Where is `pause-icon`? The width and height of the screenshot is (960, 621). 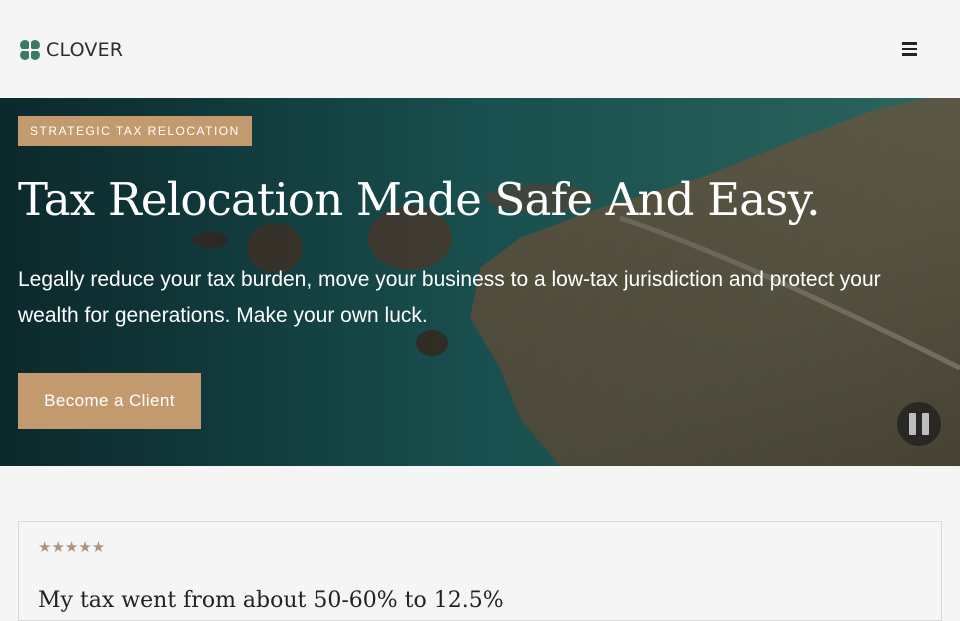
pause-icon is located at coordinates (919, 424).